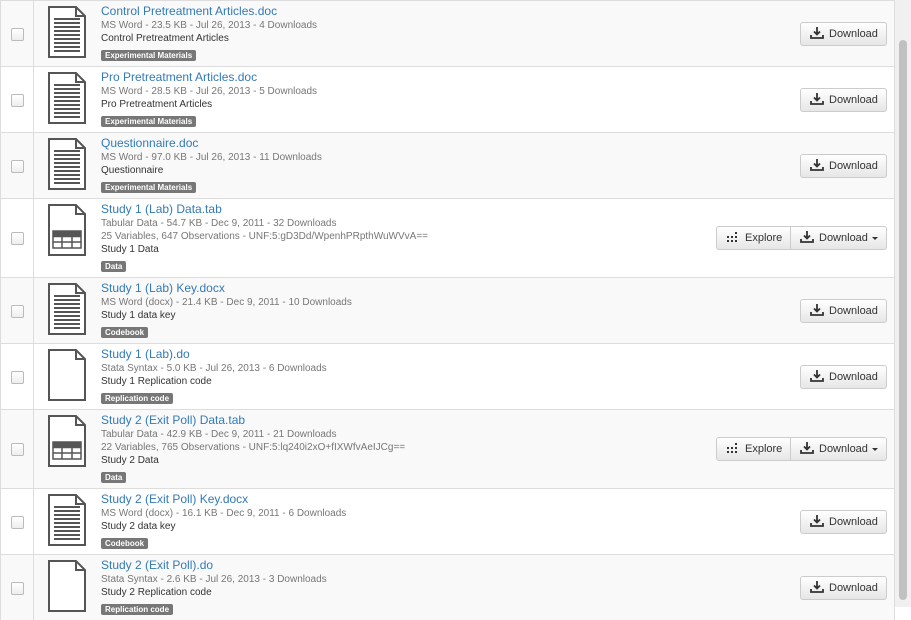  I want to click on file-name-link: Questionnaire.doc, so click(332, 143).